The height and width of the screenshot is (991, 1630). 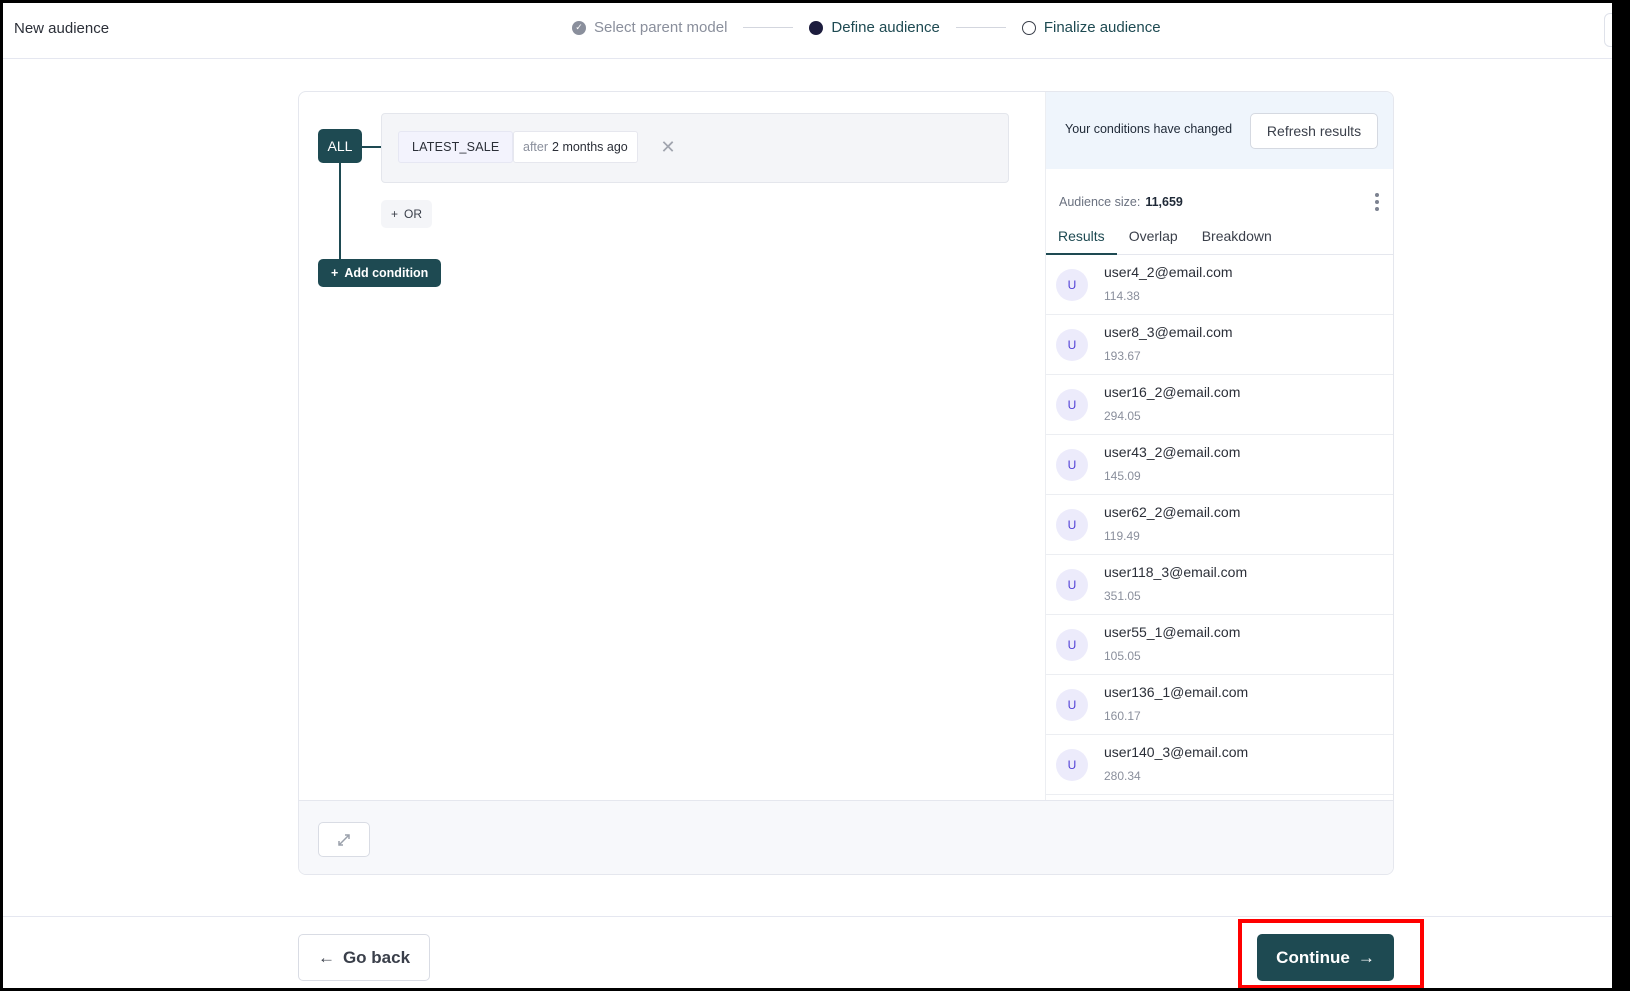 I want to click on result-amount: 119.49, so click(x=1122, y=536).